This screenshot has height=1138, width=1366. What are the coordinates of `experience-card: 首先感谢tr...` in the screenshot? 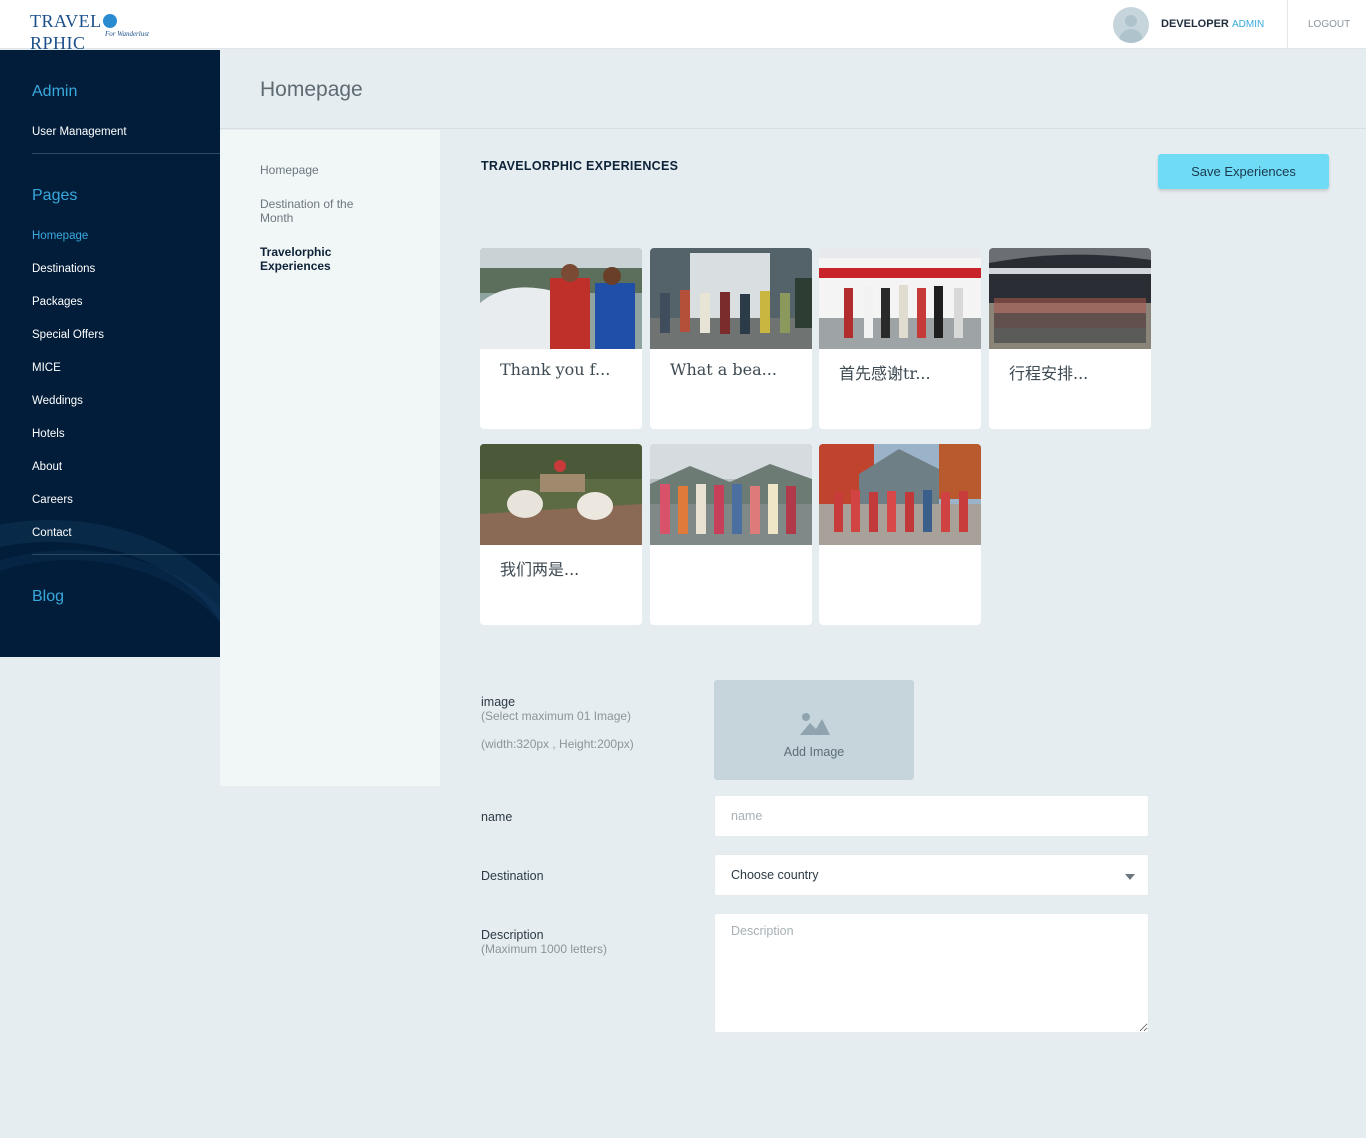 It's located at (900, 338).